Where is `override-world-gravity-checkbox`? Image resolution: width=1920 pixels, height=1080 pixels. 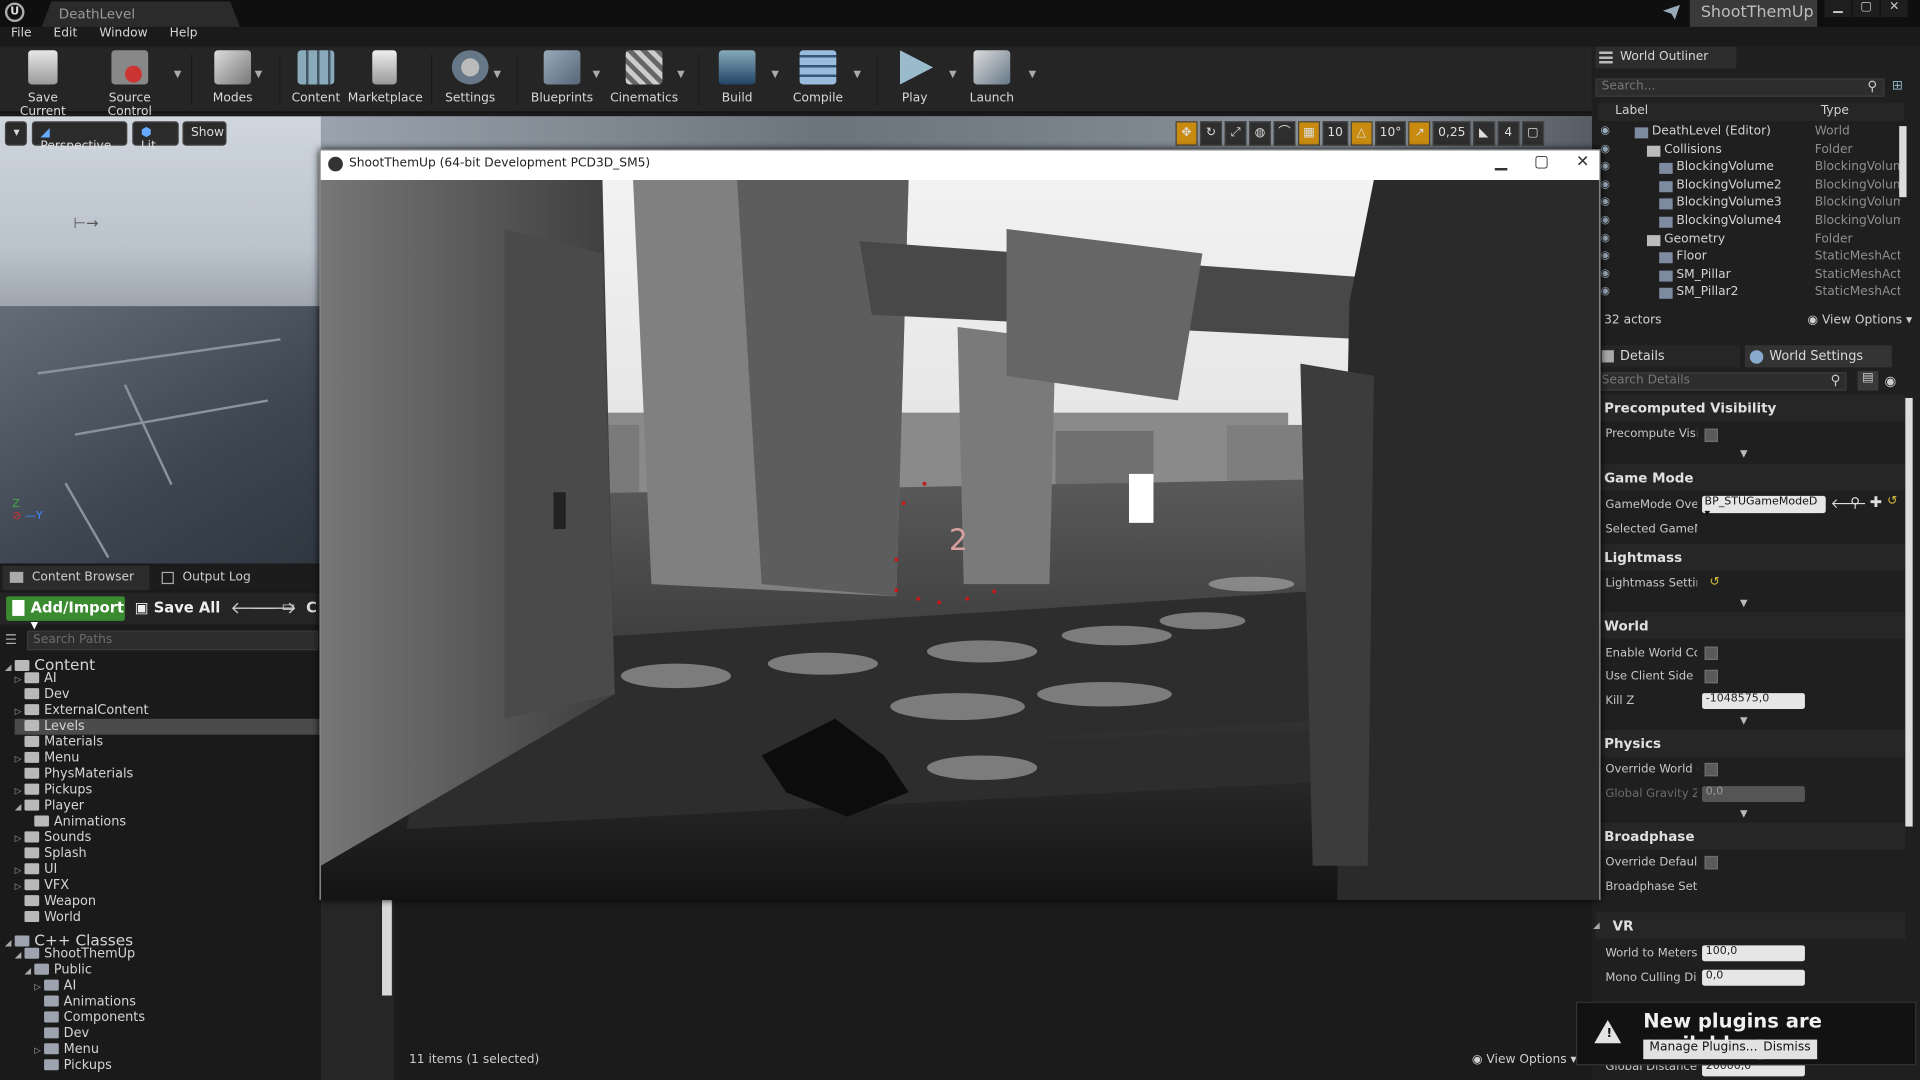
override-world-gravity-checkbox is located at coordinates (1711, 769).